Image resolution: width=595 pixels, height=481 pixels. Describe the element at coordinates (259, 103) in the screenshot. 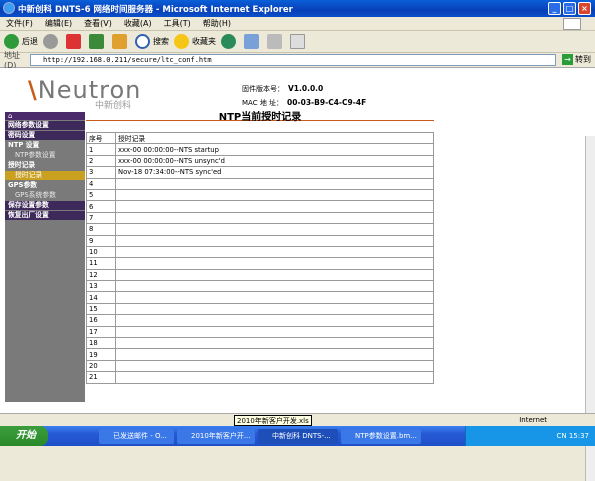

I see `mac-label: MAC 地 址` at that location.